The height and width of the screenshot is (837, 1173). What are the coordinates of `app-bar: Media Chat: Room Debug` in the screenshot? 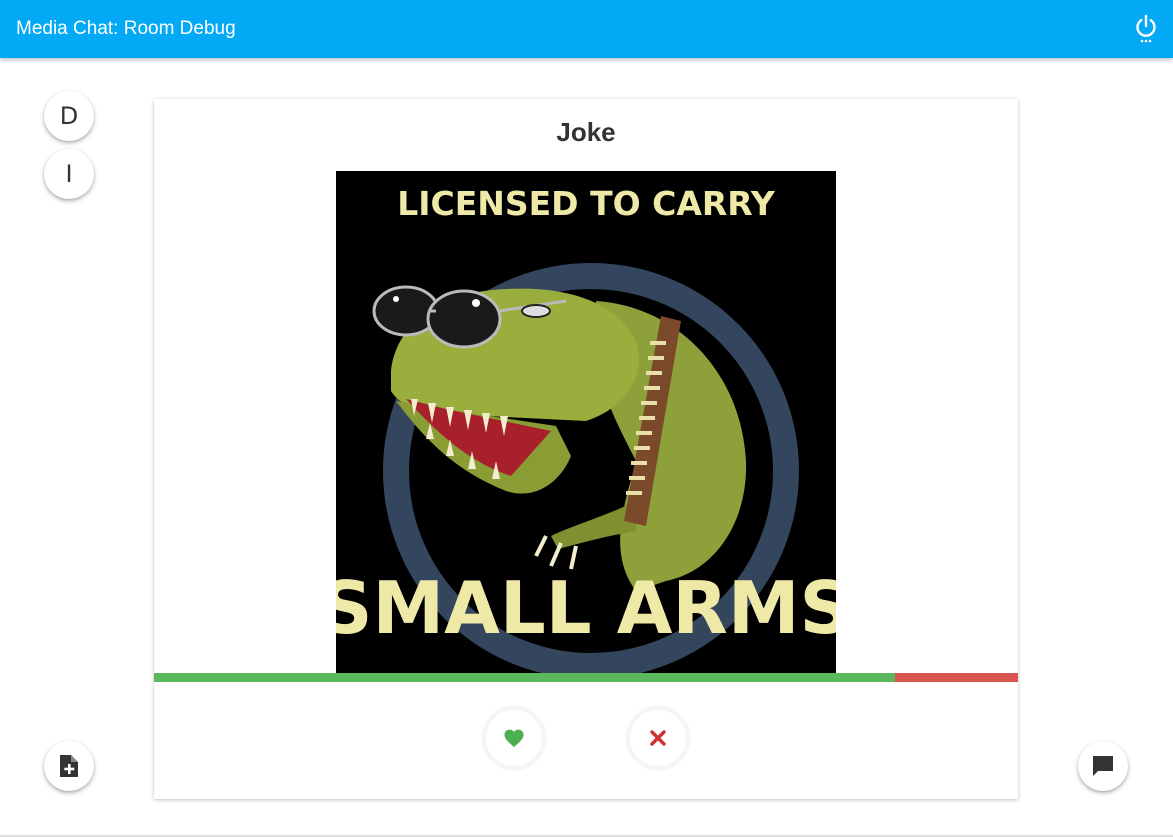 It's located at (586, 29).